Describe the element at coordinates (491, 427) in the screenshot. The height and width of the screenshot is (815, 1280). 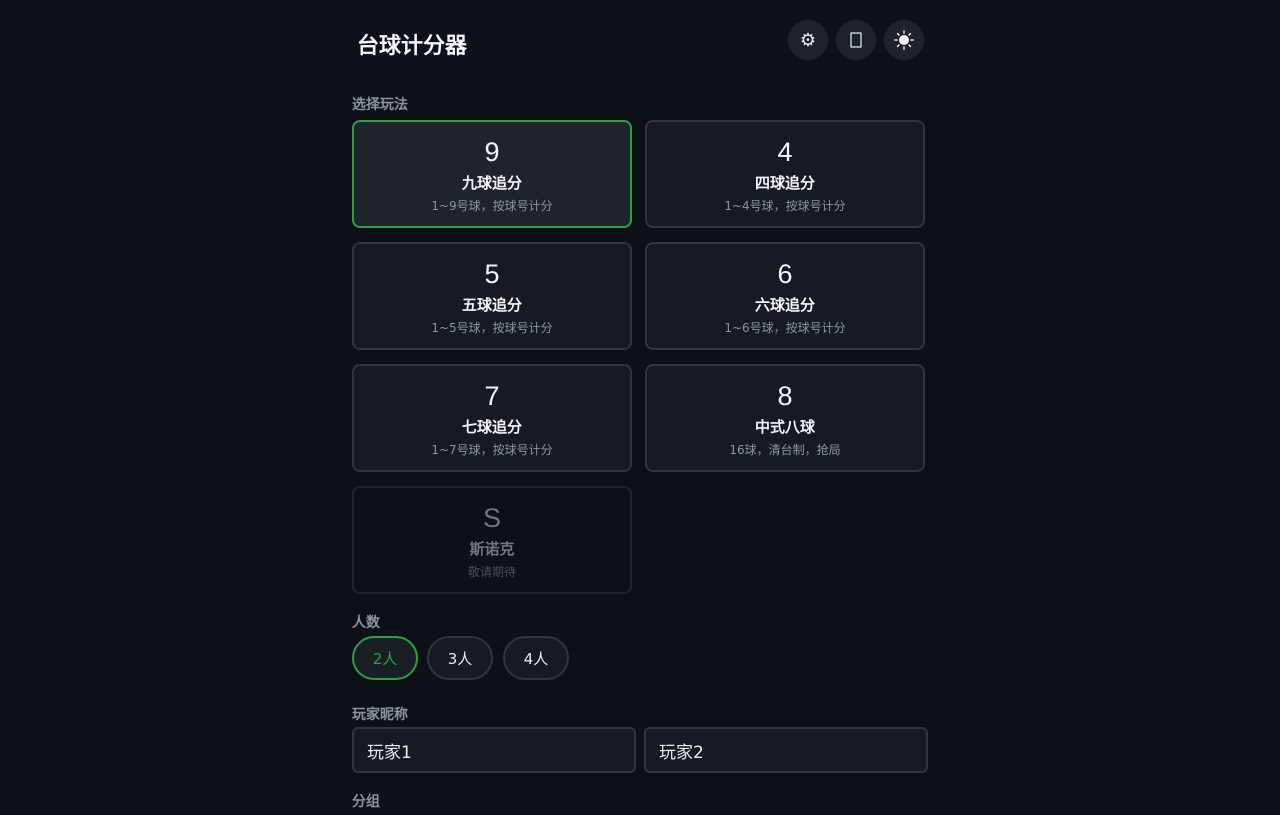
I see `mode-card-name: 七球追分` at that location.